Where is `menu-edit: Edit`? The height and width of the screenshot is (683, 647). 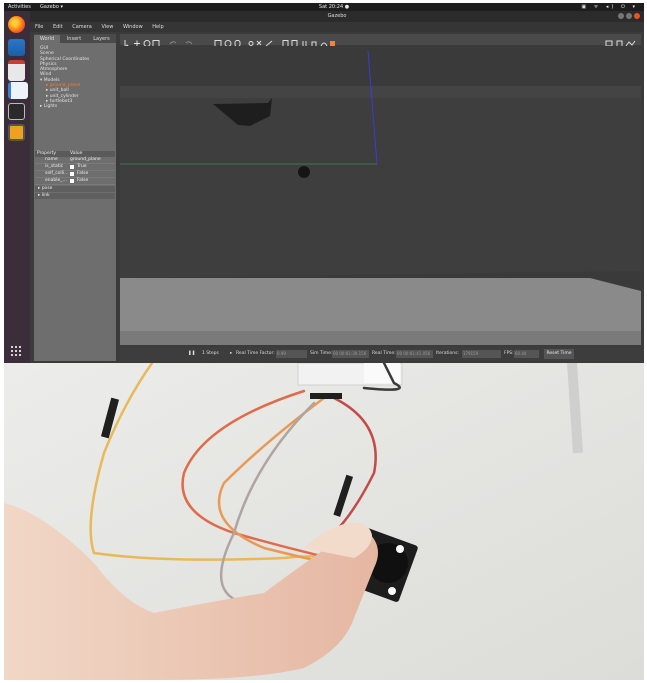 menu-edit: Edit is located at coordinates (58, 27).